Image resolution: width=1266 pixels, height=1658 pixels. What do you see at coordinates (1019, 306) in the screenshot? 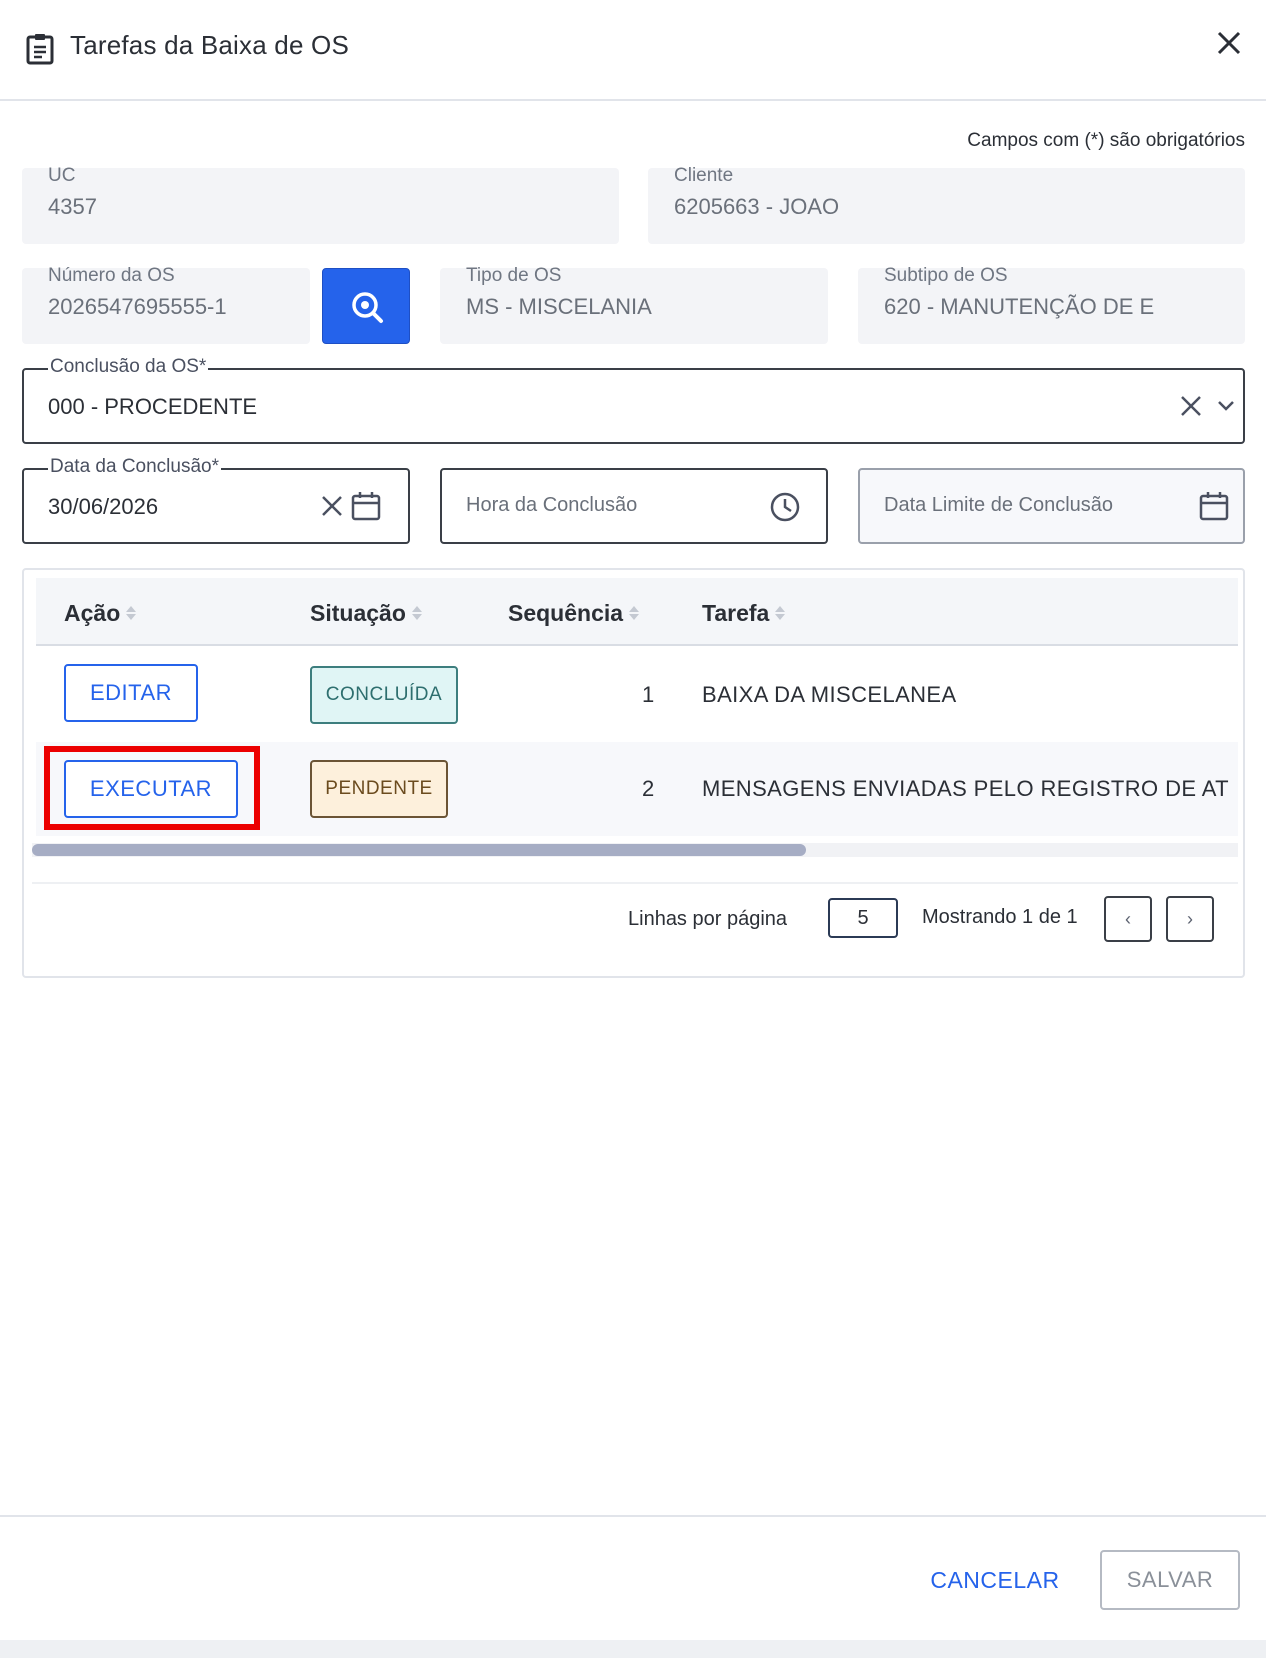
I see `subtipo-os-value: 620 - MANUTENÇÃO DE E` at bounding box center [1019, 306].